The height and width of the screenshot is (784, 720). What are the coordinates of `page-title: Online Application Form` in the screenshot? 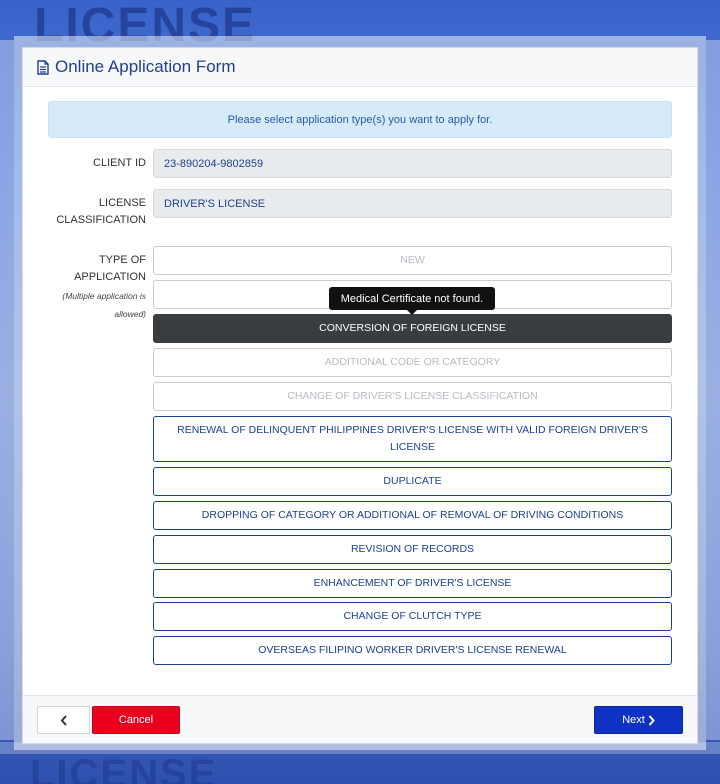 It's located at (145, 66).